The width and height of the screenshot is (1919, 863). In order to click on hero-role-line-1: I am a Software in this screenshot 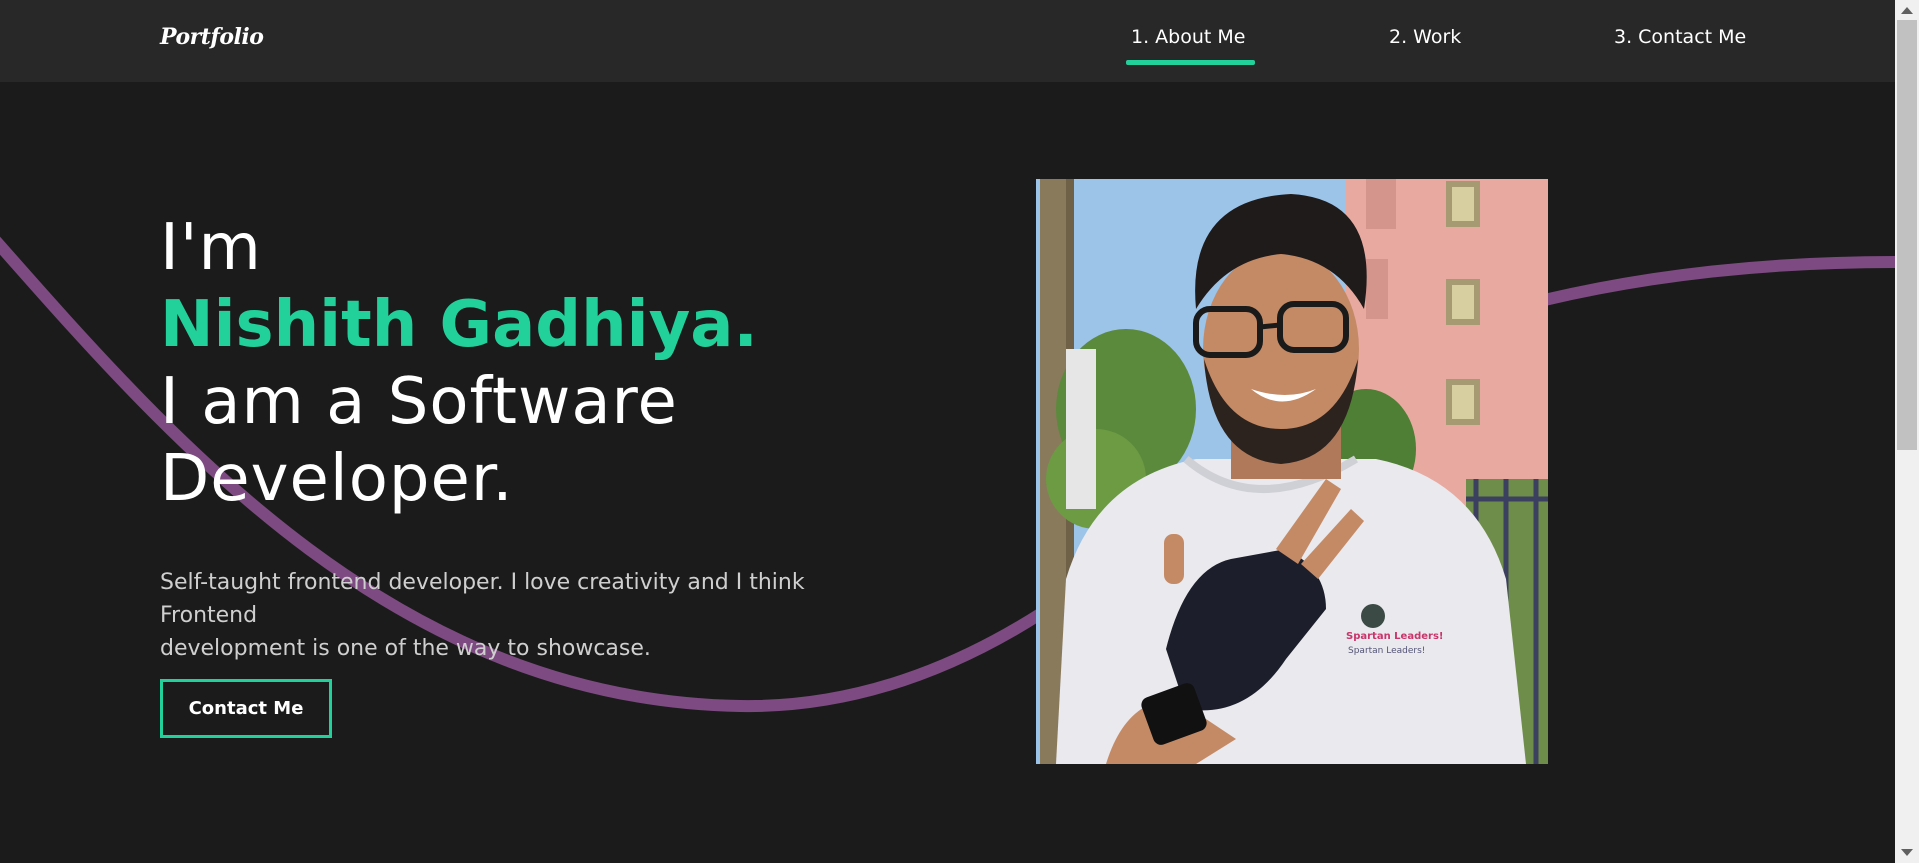, I will do `click(419, 402)`.